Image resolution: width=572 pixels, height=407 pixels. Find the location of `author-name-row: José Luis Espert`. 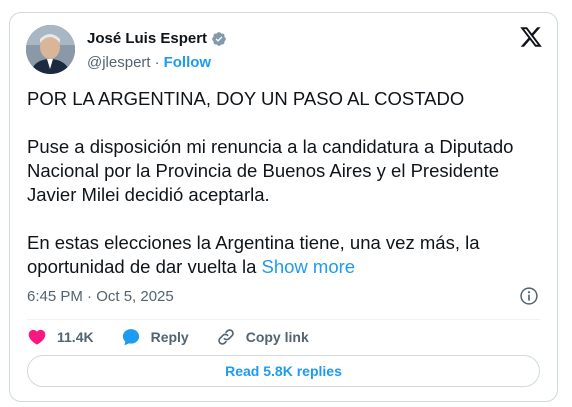

author-name-row: José Luis Espert is located at coordinates (157, 38).